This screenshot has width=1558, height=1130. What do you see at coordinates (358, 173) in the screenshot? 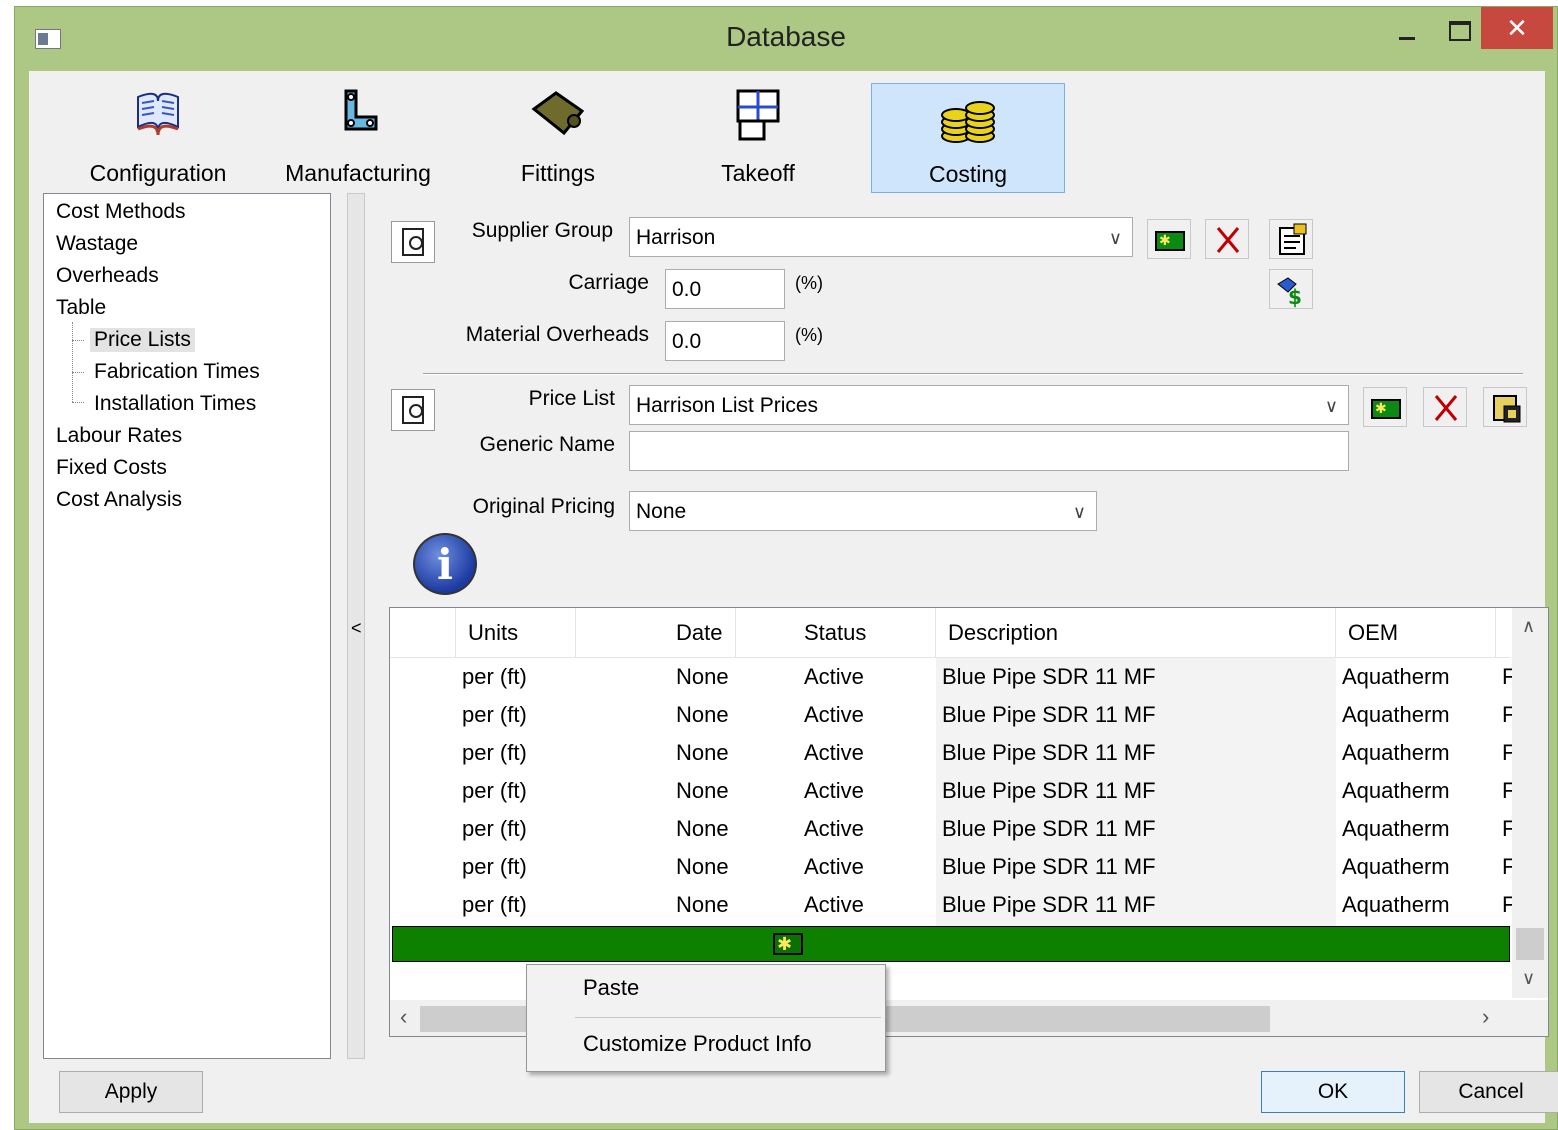
I see `tab-label: Manufacturing` at bounding box center [358, 173].